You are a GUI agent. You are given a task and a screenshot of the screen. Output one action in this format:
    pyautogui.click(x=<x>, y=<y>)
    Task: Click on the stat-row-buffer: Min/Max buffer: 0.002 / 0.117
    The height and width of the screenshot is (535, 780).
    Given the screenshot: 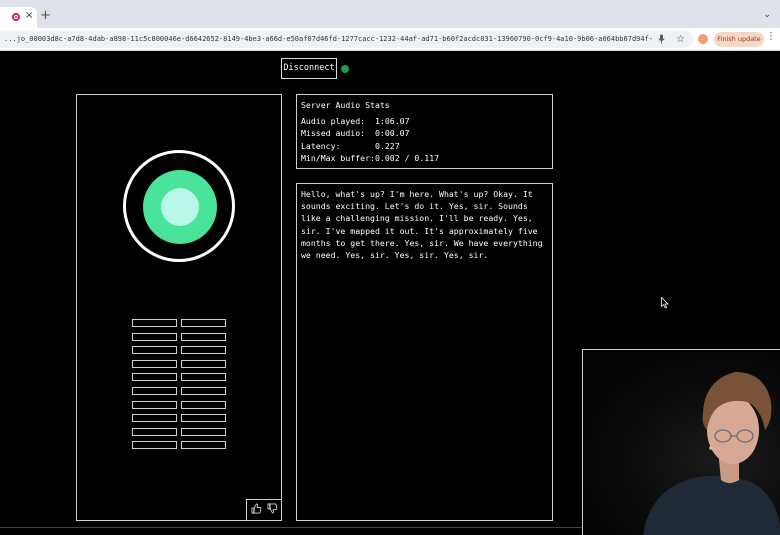 What is the action you would take?
    pyautogui.click(x=426, y=158)
    